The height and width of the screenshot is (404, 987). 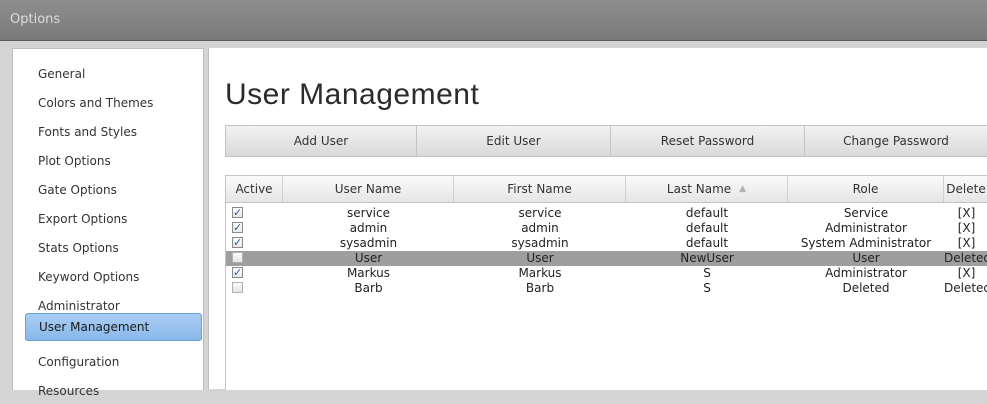 What do you see at coordinates (540, 273) in the screenshot?
I see `cell-first-name: Markus` at bounding box center [540, 273].